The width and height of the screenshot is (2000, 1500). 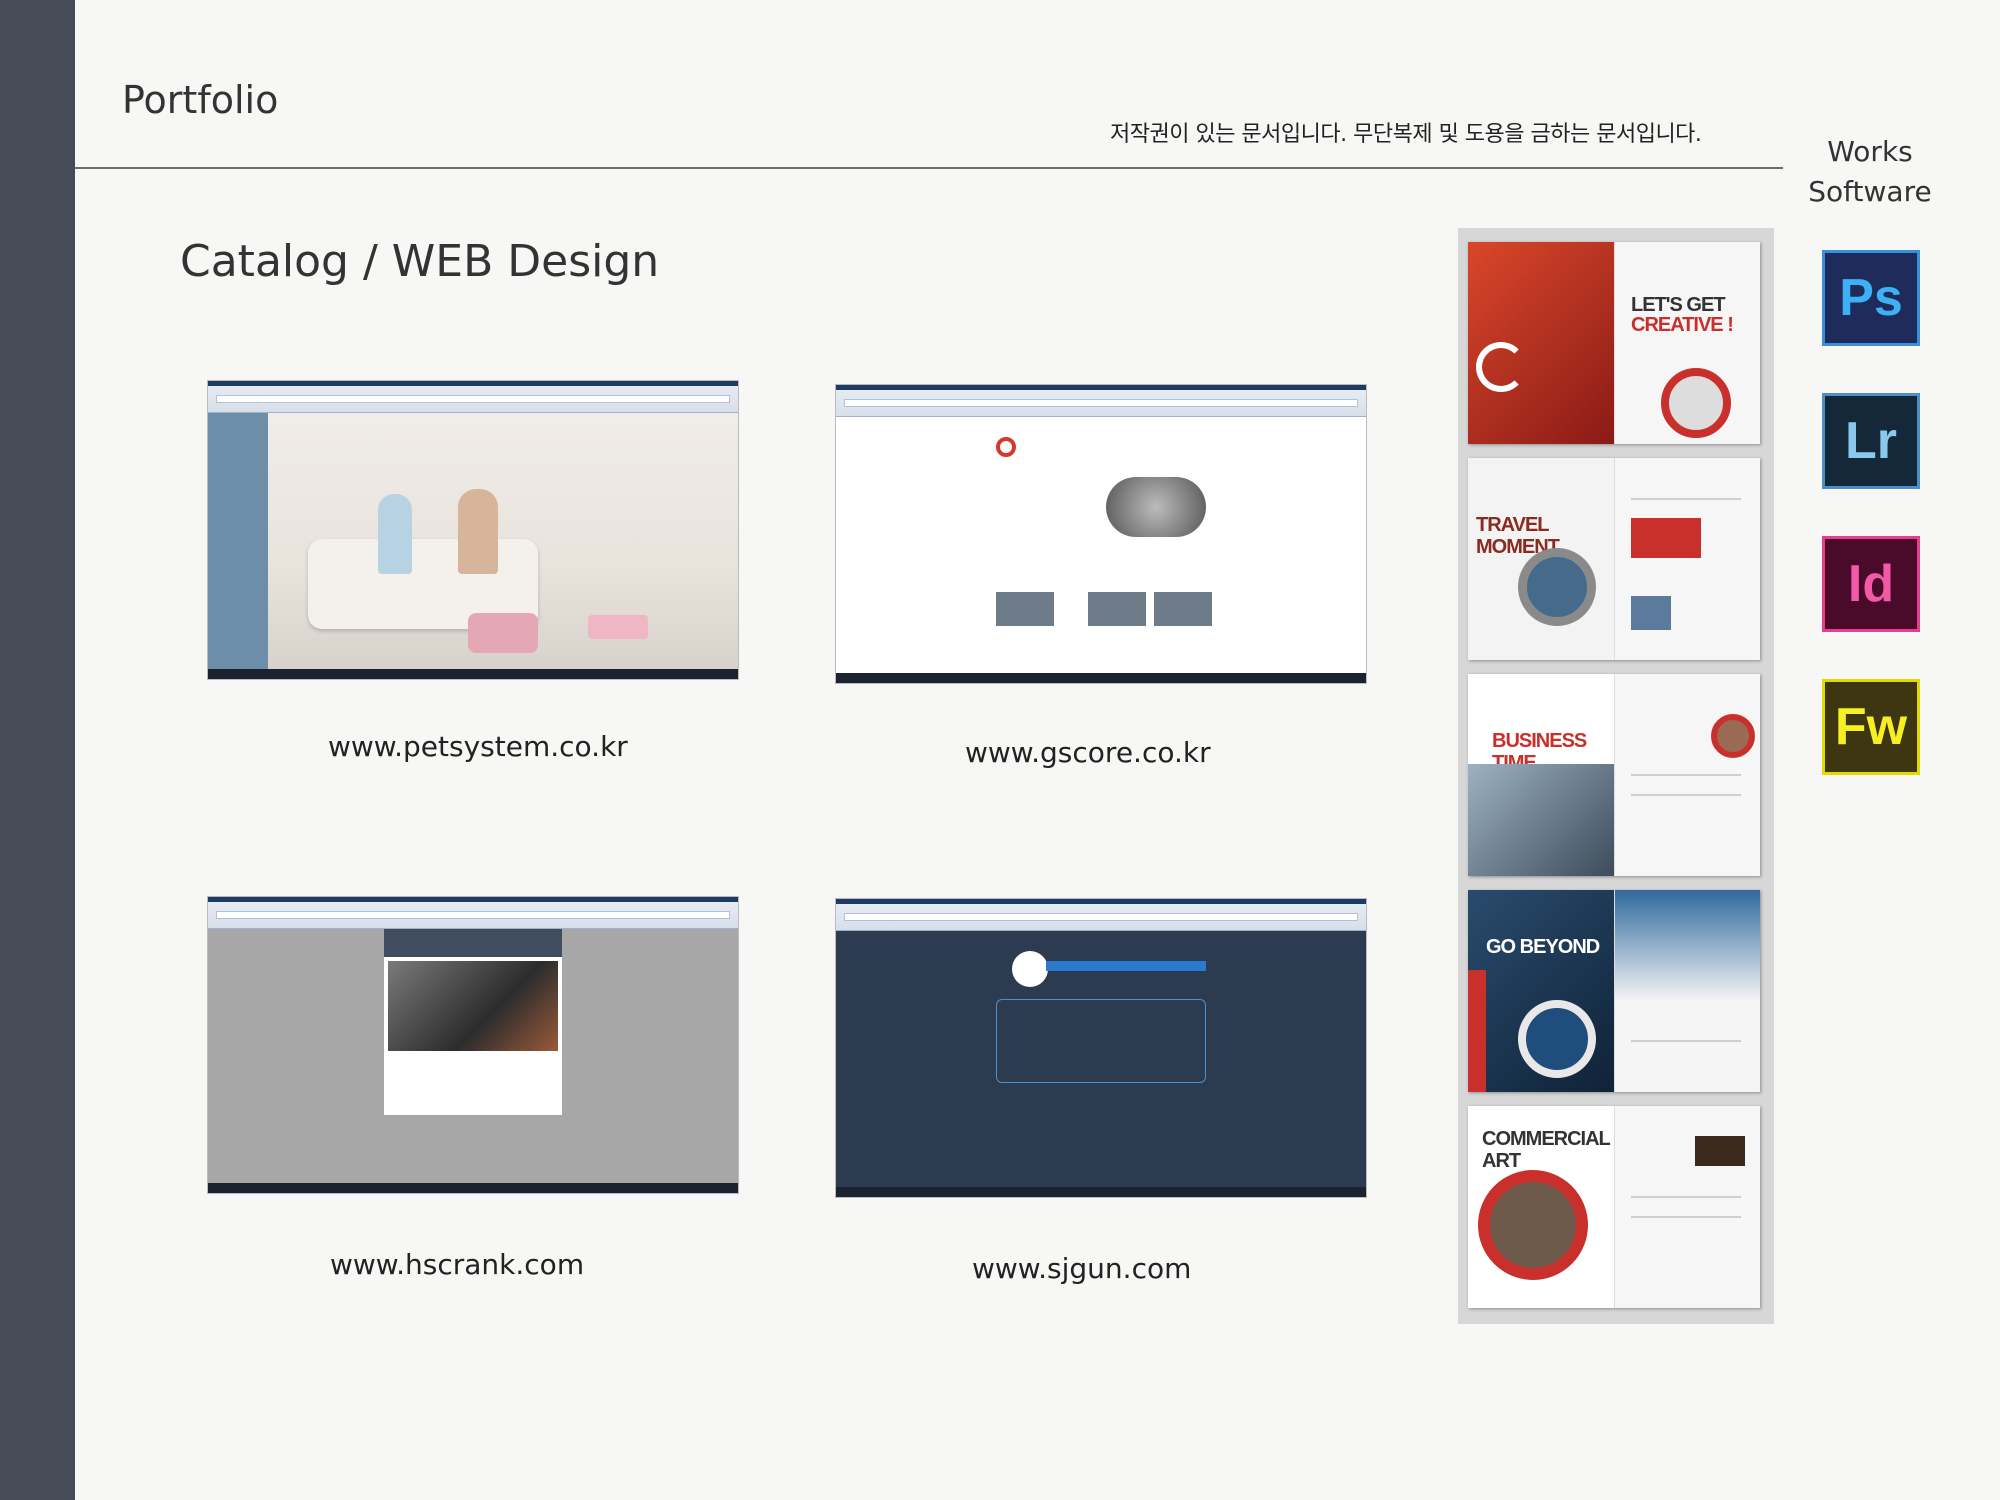 What do you see at coordinates (37, 750) in the screenshot?
I see `left-sidebar-bar` at bounding box center [37, 750].